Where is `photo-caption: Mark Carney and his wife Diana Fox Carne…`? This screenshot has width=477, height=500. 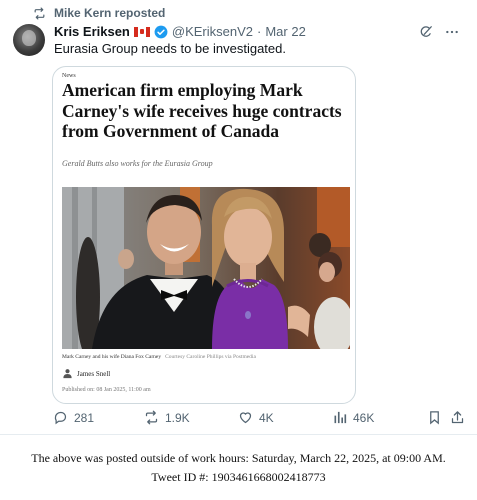 photo-caption: Mark Carney and his wife Diana Fox Carne… is located at coordinates (159, 357).